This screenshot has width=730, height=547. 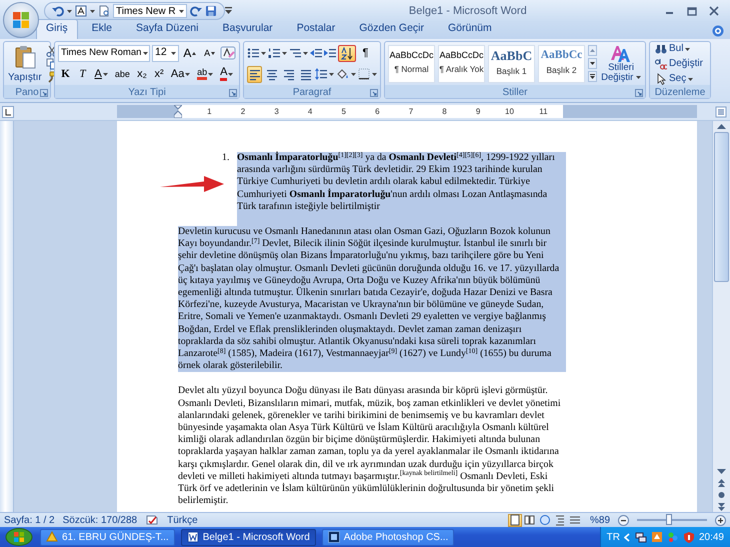 I want to click on style-tile: AaBbCcDc ¶ Normal, so click(x=411, y=63).